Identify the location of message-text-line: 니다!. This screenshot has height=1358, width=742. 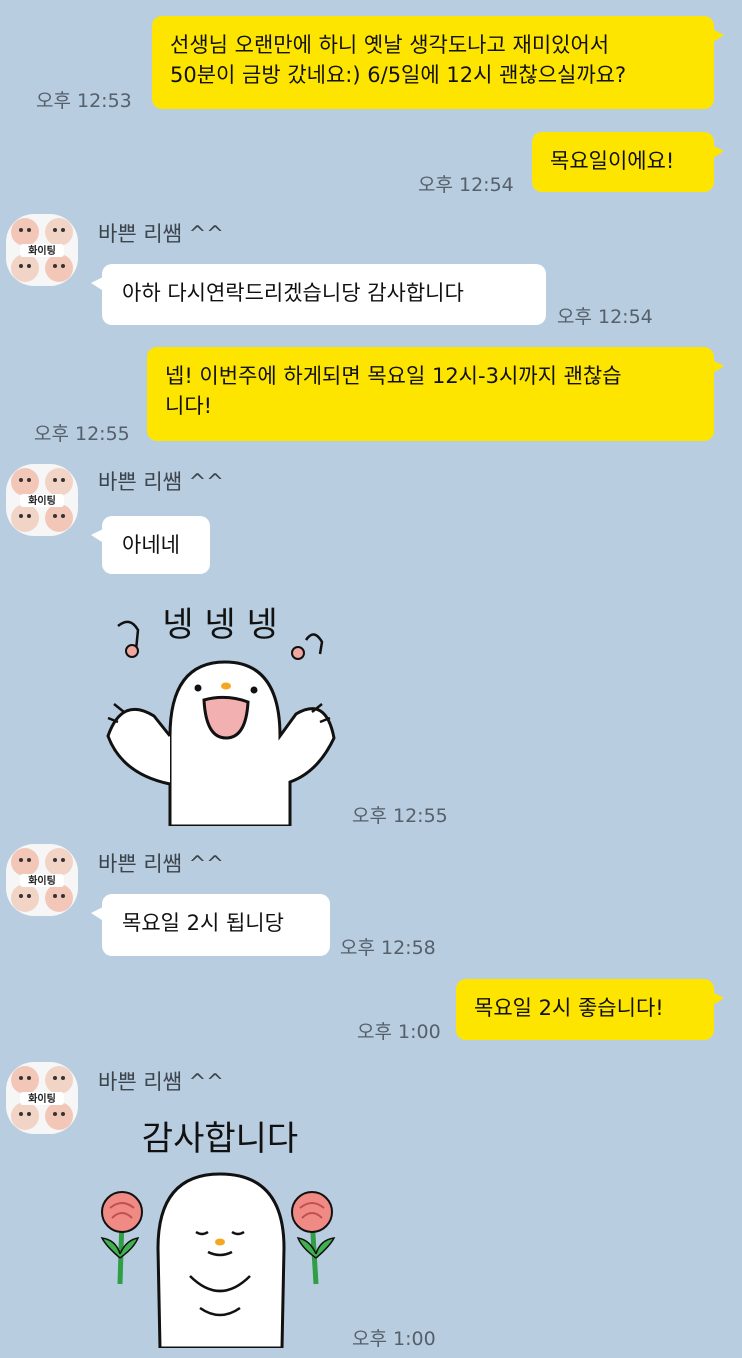
(189, 406).